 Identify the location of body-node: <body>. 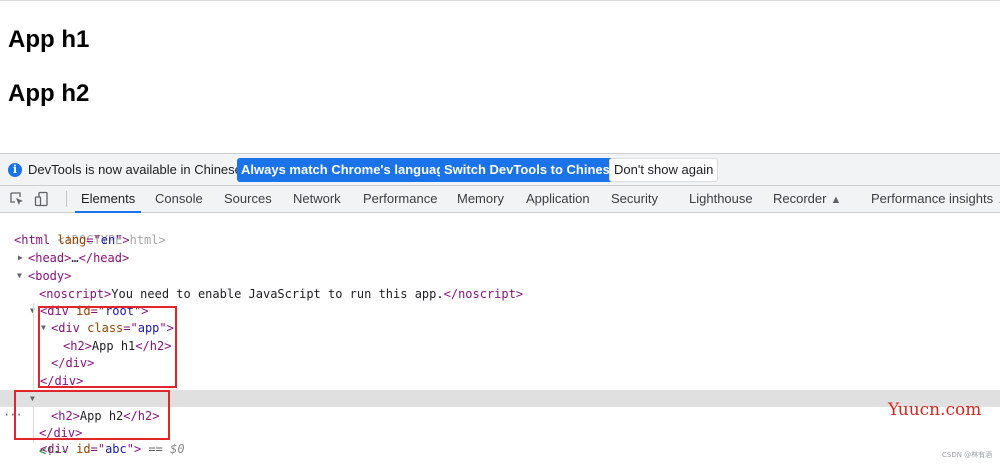
(49, 276).